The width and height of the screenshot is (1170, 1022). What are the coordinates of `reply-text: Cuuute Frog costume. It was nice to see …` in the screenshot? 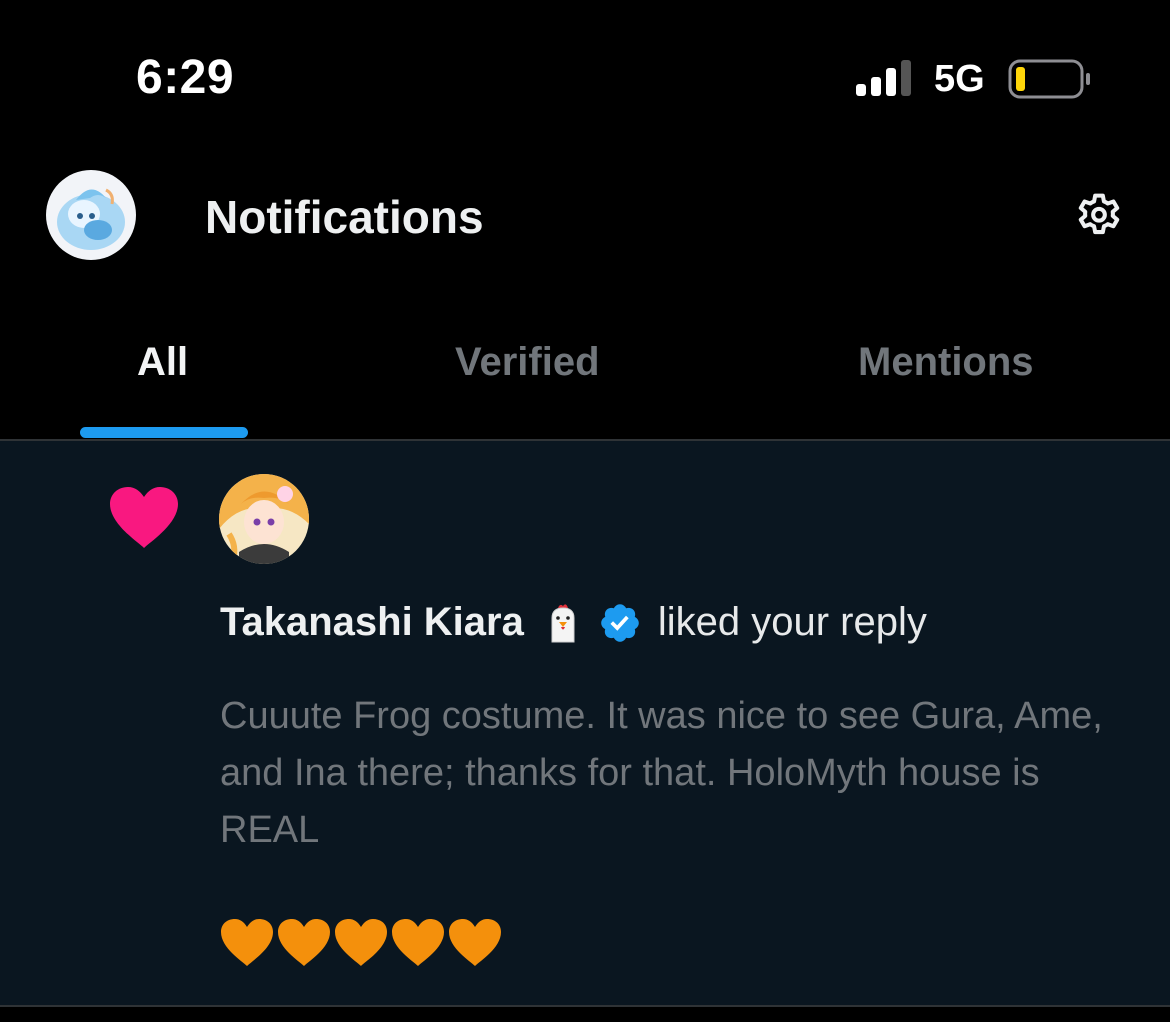 It's located at (661, 773).